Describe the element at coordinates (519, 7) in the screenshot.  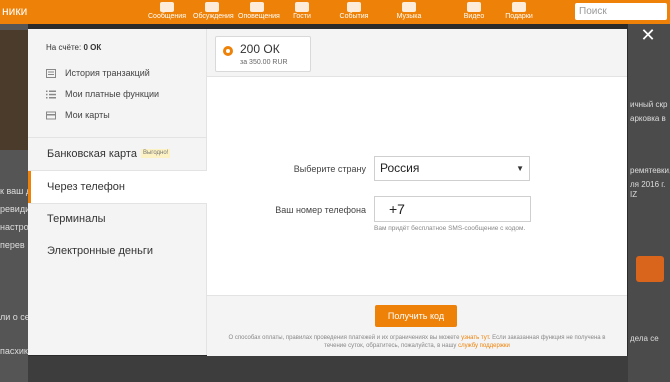
I see `gift-icon` at that location.